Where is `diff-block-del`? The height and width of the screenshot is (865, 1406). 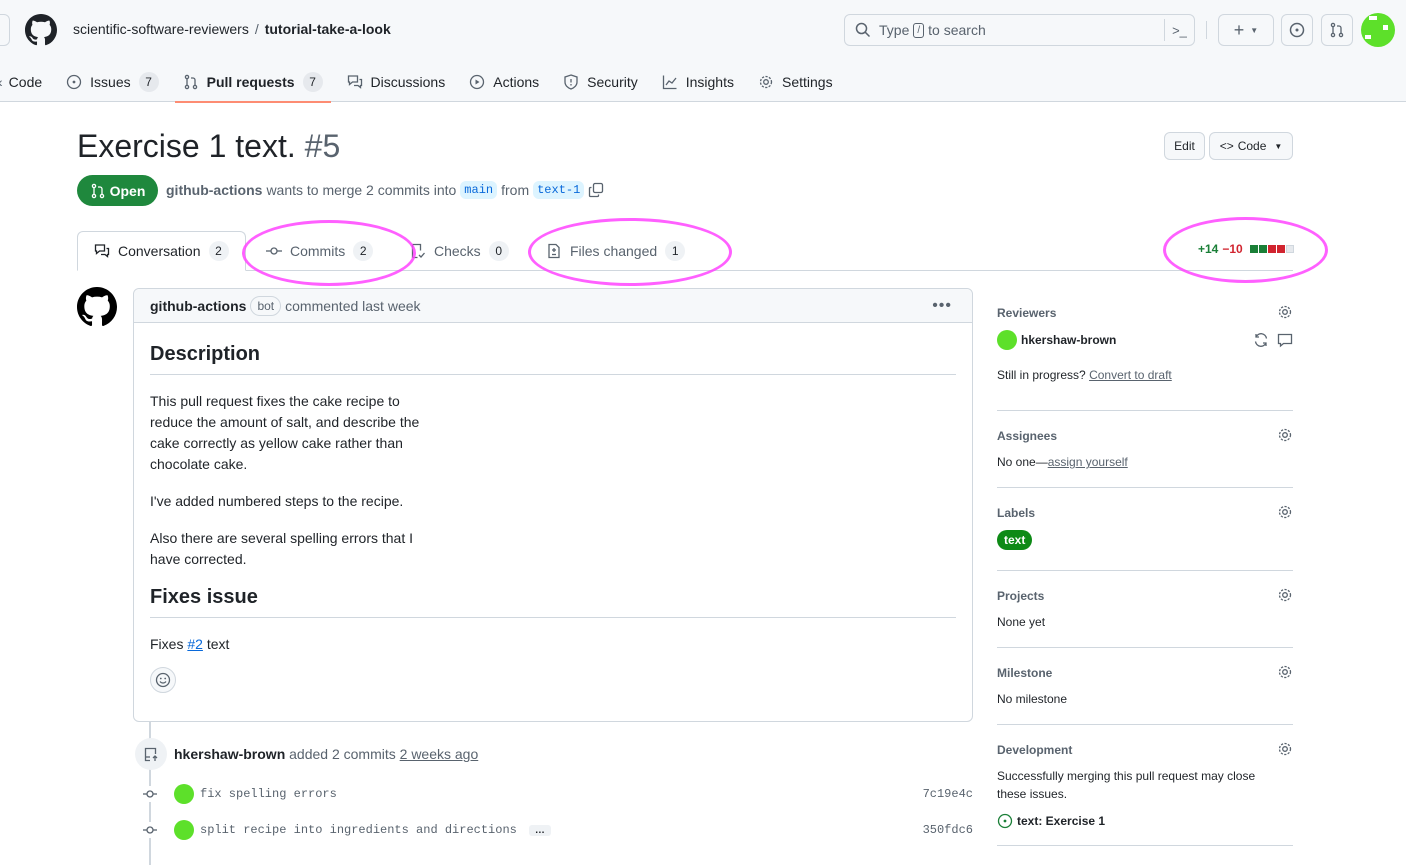 diff-block-del is located at coordinates (1280, 249).